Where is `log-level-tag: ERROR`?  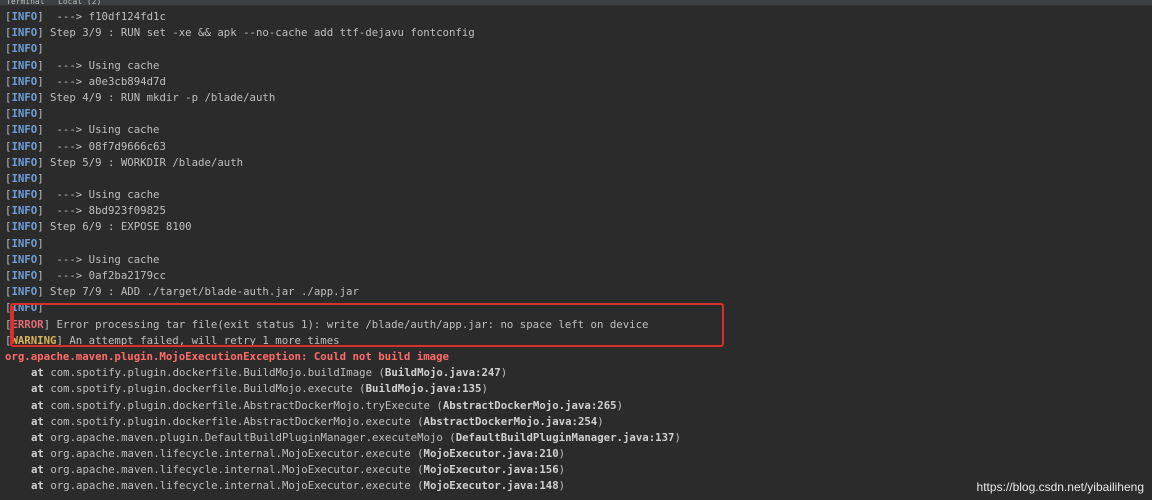 log-level-tag: ERROR is located at coordinates (27, 324).